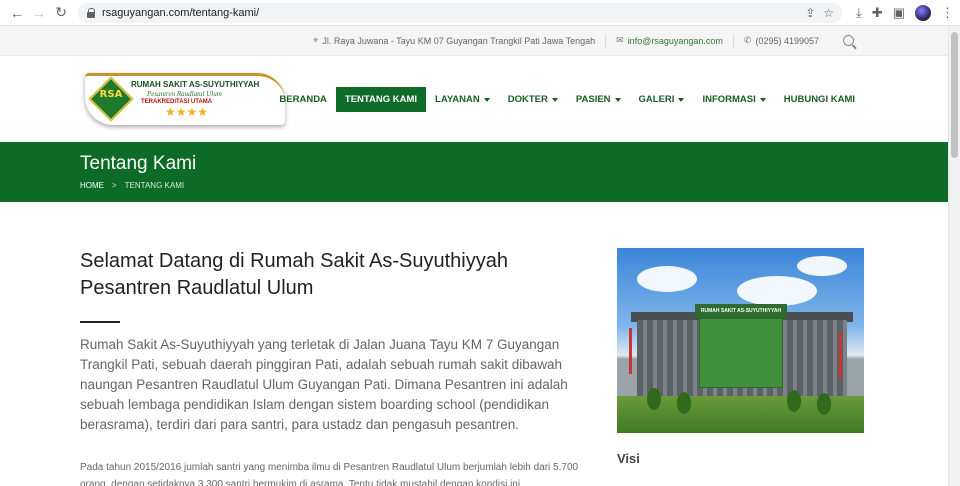 The image size is (960, 486). I want to click on menu-label: PASIEN, so click(593, 99).